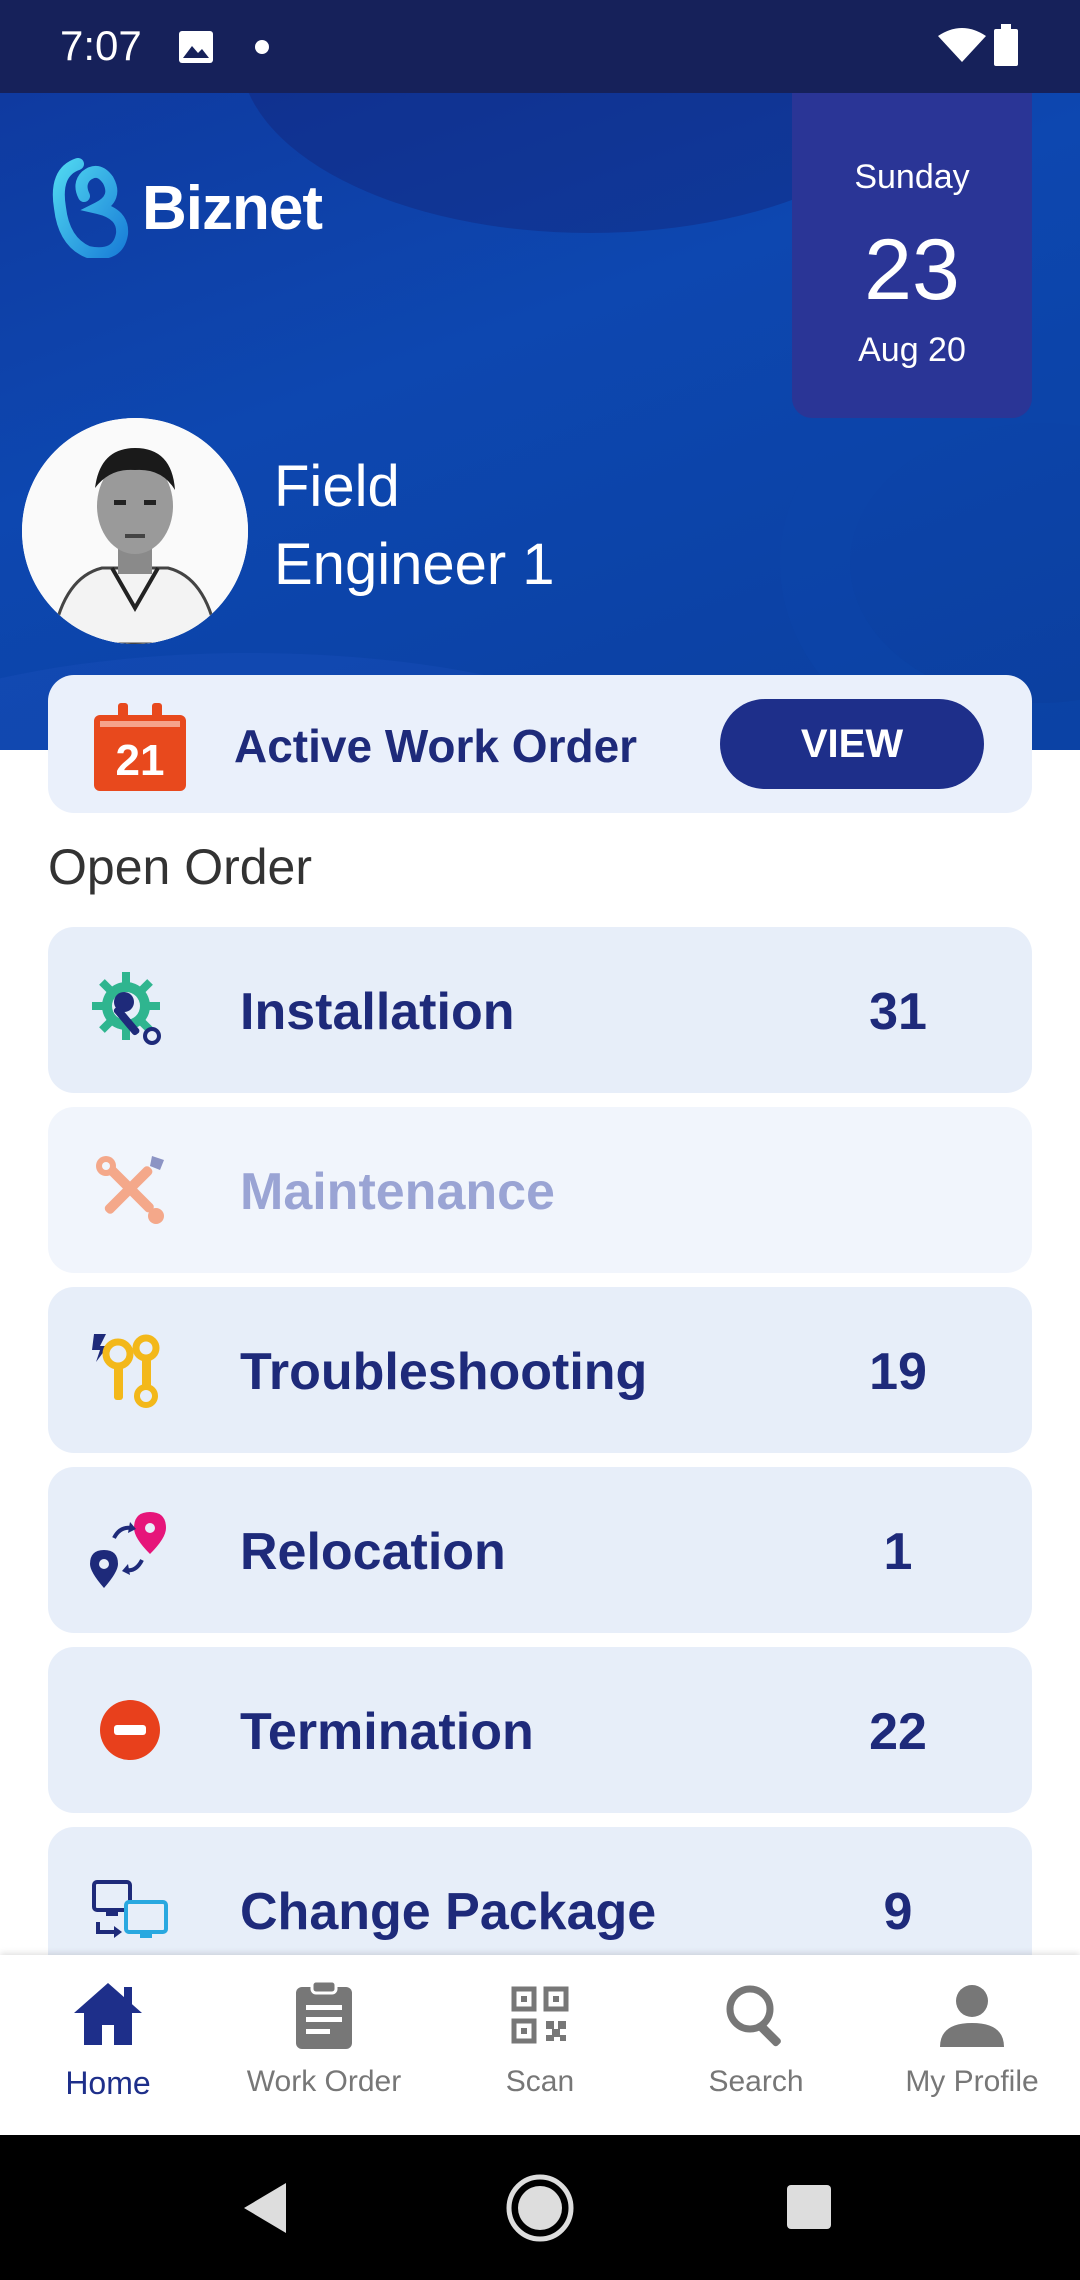 The image size is (1080, 2280). I want to click on user-name: Field Engineer 1, so click(414, 526).